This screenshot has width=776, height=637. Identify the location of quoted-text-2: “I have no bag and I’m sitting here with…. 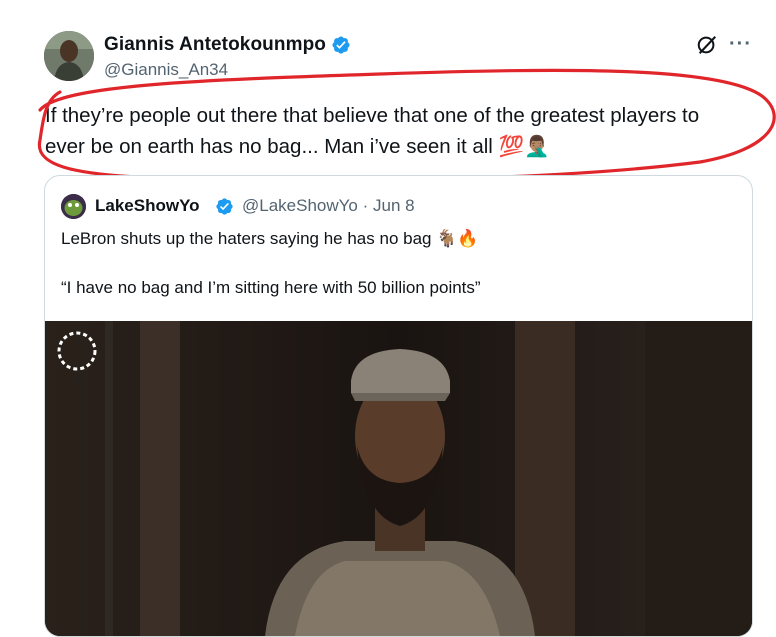
(271, 287).